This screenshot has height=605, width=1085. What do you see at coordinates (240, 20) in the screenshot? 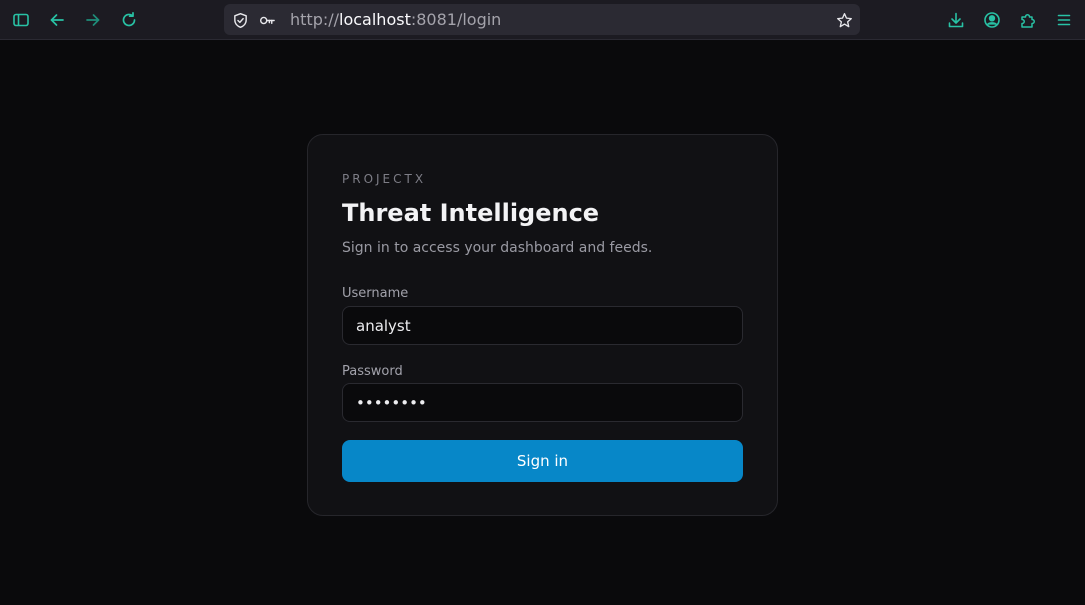
I see `shield-icon` at bounding box center [240, 20].